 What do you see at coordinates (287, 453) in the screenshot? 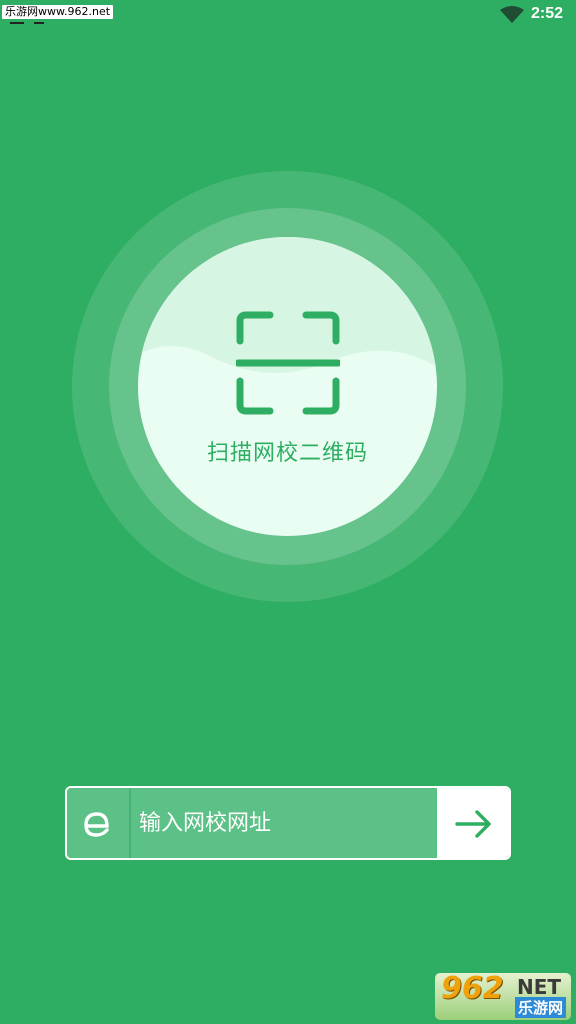
I see `scan-qr-label: 扫描网校二维码` at bounding box center [287, 453].